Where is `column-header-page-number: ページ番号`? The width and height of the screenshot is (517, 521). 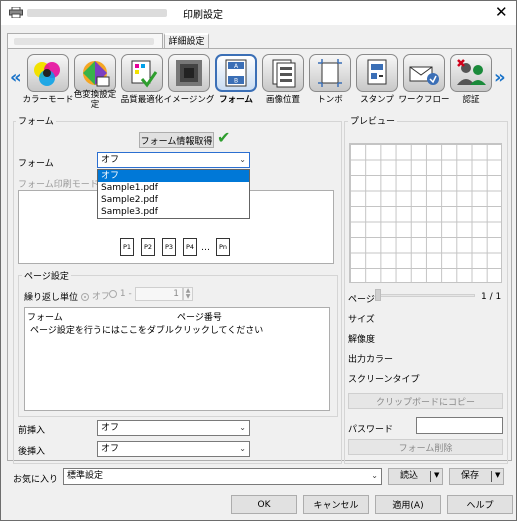 column-header-page-number: ページ番号 is located at coordinates (199, 318).